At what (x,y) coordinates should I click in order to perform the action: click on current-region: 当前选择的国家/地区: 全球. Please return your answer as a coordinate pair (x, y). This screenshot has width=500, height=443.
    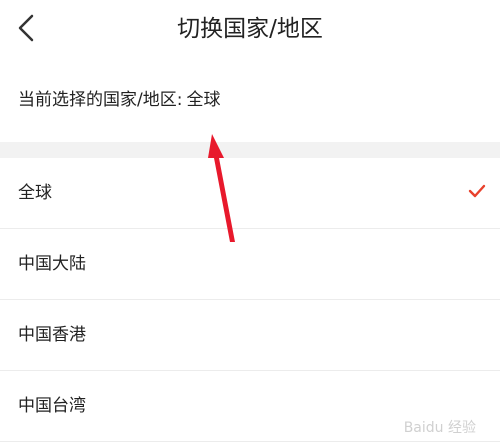
    Looking at the image, I should click on (119, 100).